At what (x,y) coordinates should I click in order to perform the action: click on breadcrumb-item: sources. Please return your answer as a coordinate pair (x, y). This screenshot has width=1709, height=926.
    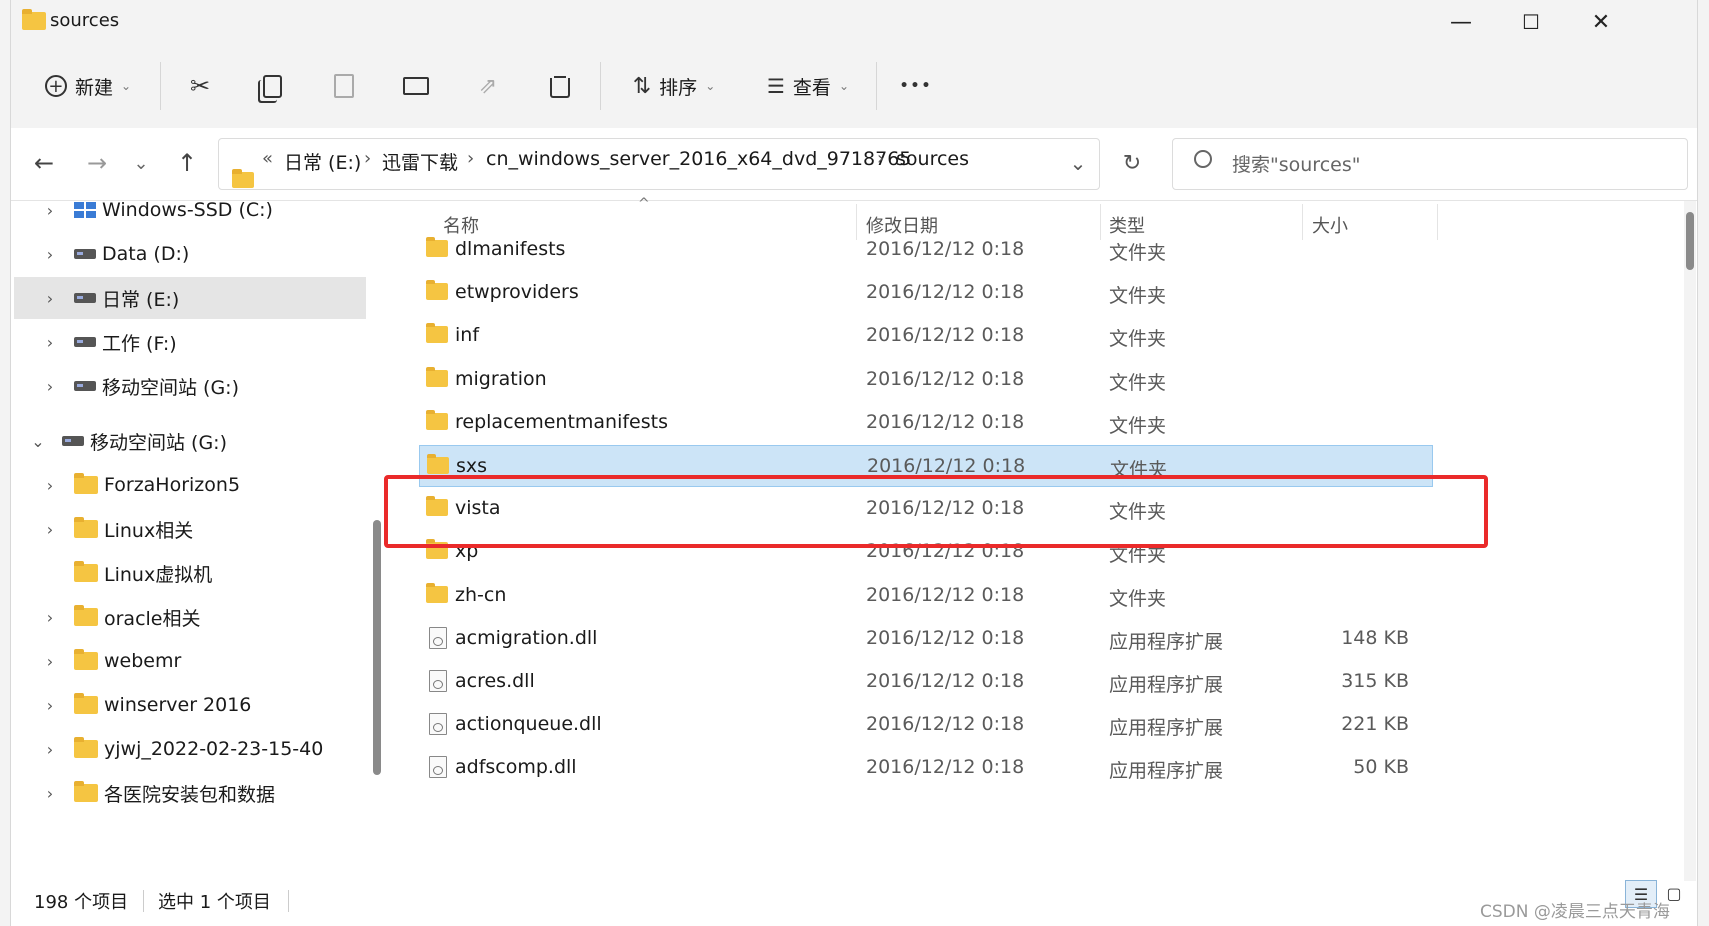
    Looking at the image, I should click on (932, 159).